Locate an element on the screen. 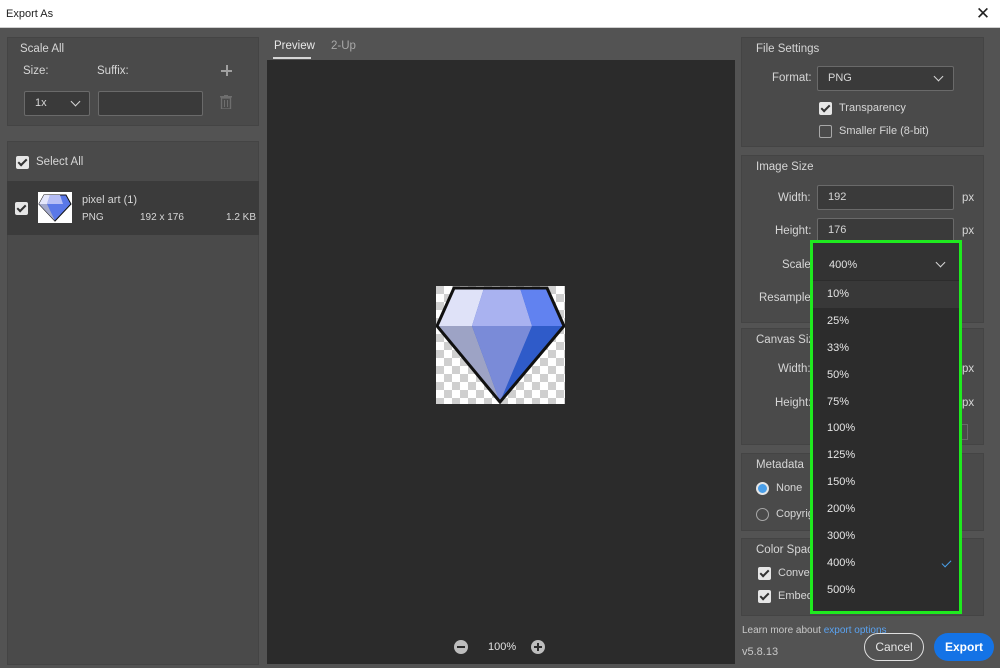 The width and height of the screenshot is (1000, 668). canvas-width-label: Width: is located at coordinates (794, 369).